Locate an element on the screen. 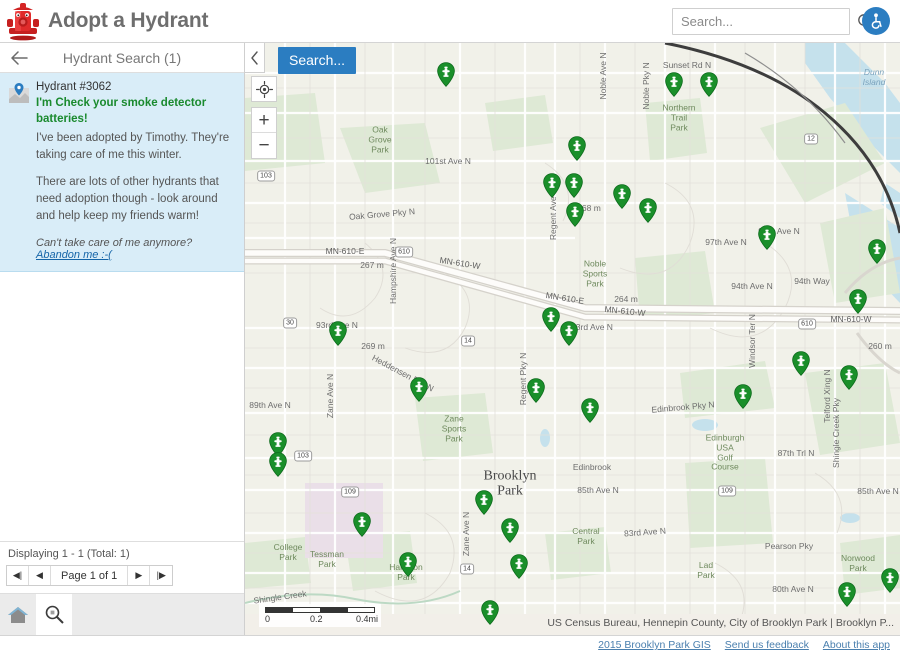  chevron-left-icon is located at coordinates (255, 58).